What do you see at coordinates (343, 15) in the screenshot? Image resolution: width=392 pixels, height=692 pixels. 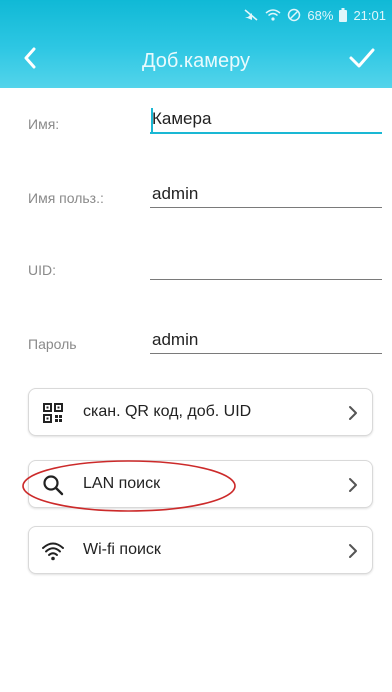 I see `battery-icon` at bounding box center [343, 15].